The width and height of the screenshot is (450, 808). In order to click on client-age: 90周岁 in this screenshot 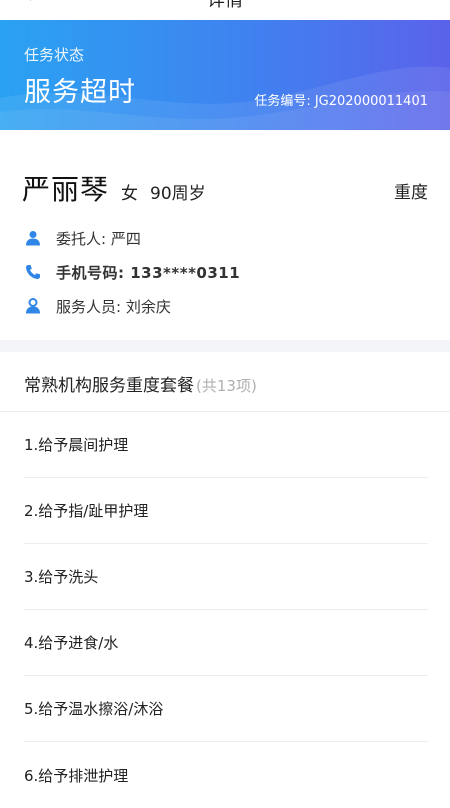, I will do `click(178, 194)`.